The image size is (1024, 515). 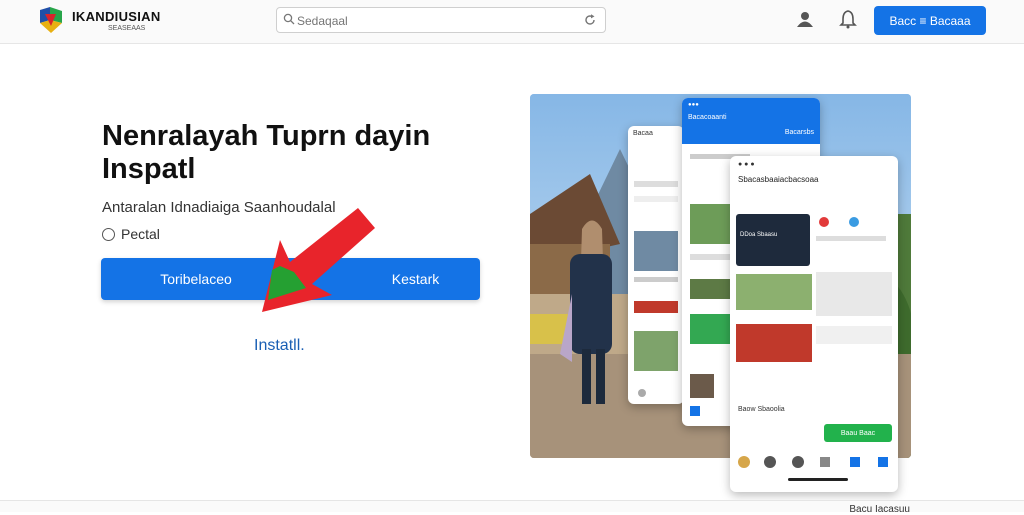 I want to click on phone-preview-left: Bacaa, so click(x=656, y=265).